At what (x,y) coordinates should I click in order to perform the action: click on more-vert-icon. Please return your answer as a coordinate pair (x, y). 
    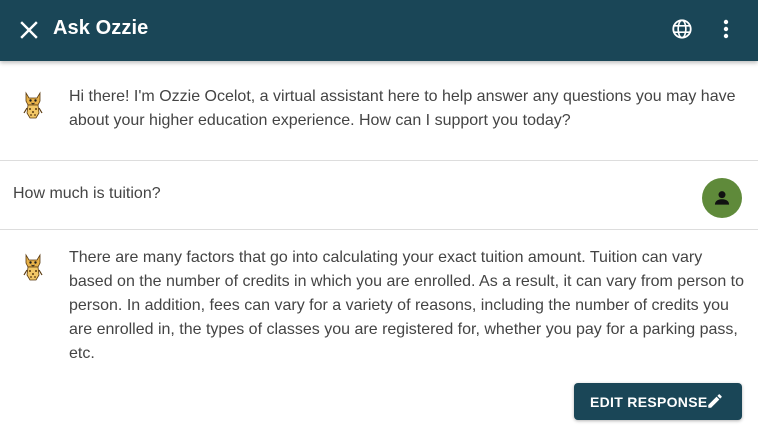
    Looking at the image, I should click on (726, 29).